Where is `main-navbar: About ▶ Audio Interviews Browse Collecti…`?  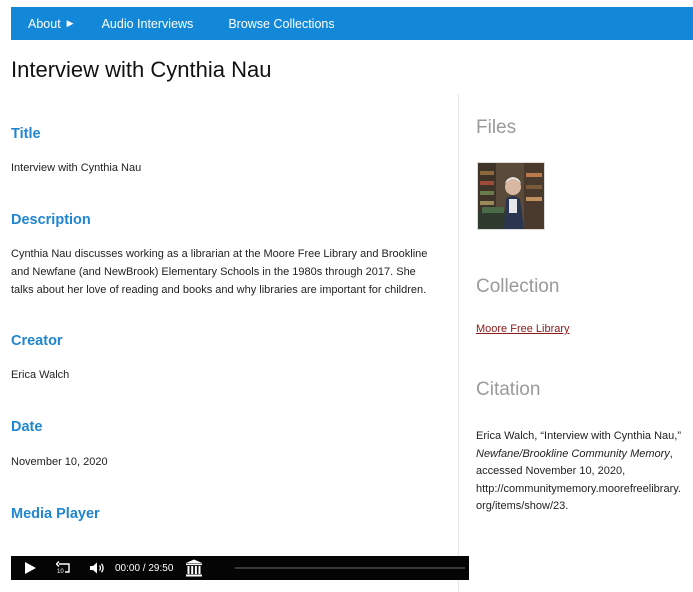
main-navbar: About ▶ Audio Interviews Browse Collecti… is located at coordinates (352, 23).